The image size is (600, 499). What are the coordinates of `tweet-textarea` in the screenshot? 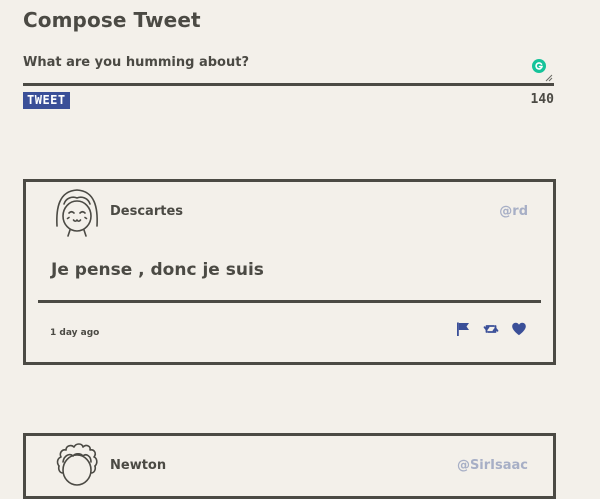 It's located at (288, 68).